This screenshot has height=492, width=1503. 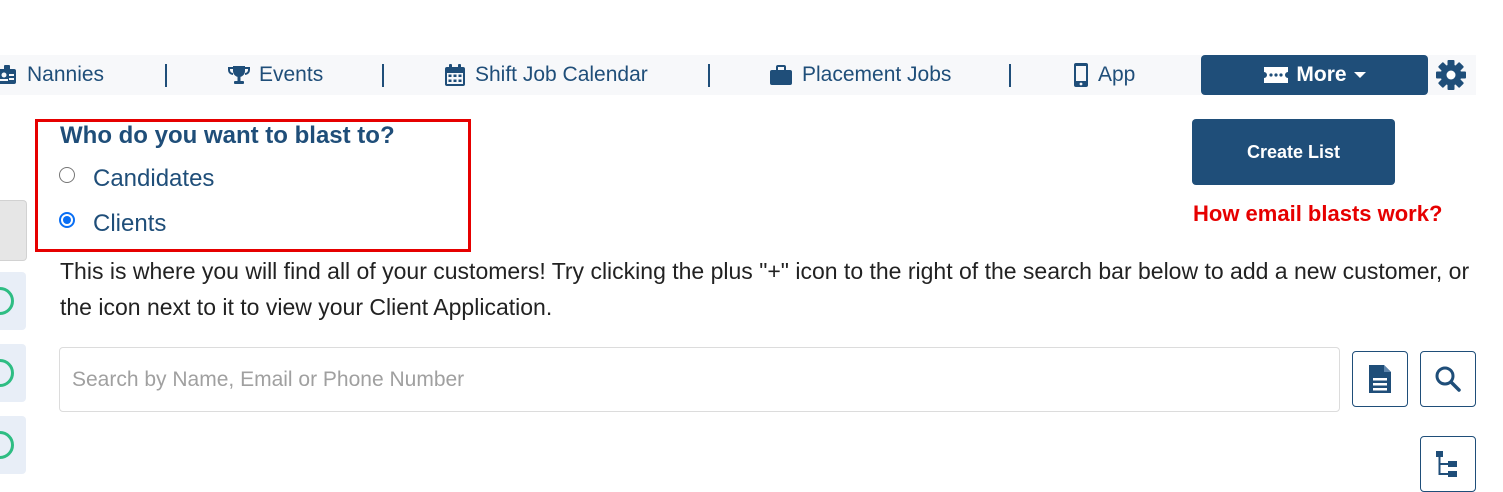 I want to click on nav-item-placement-jobs: Placement Jobs, so click(x=860, y=75).